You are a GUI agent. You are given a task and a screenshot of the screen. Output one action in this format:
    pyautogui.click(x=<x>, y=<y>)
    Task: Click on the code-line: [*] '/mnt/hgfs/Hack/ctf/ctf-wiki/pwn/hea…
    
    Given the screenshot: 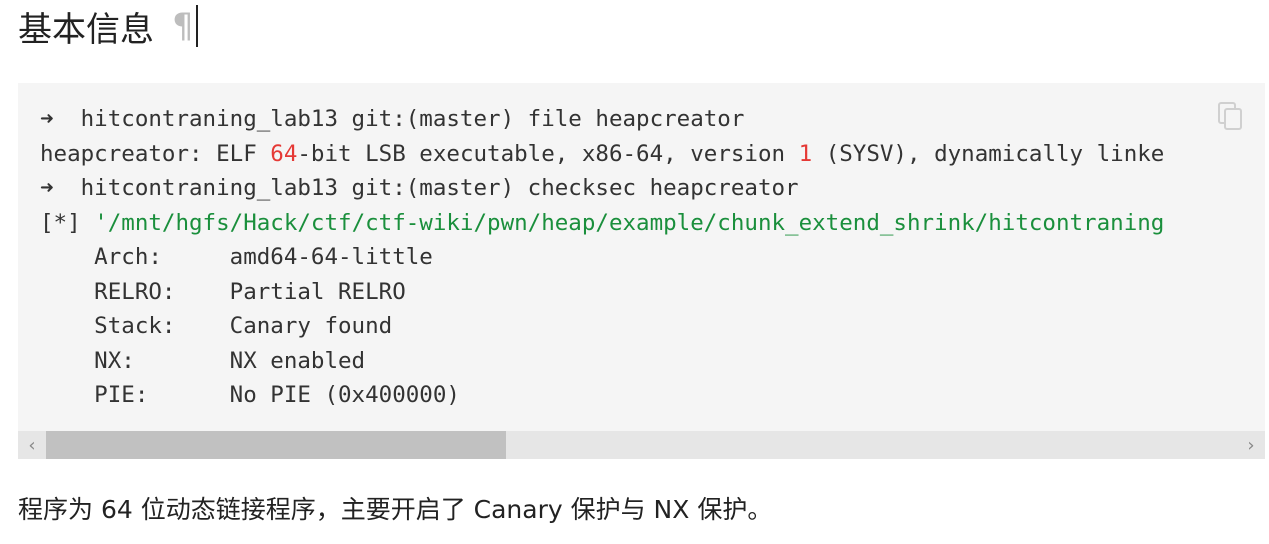 What is the action you would take?
    pyautogui.click(x=602, y=223)
    